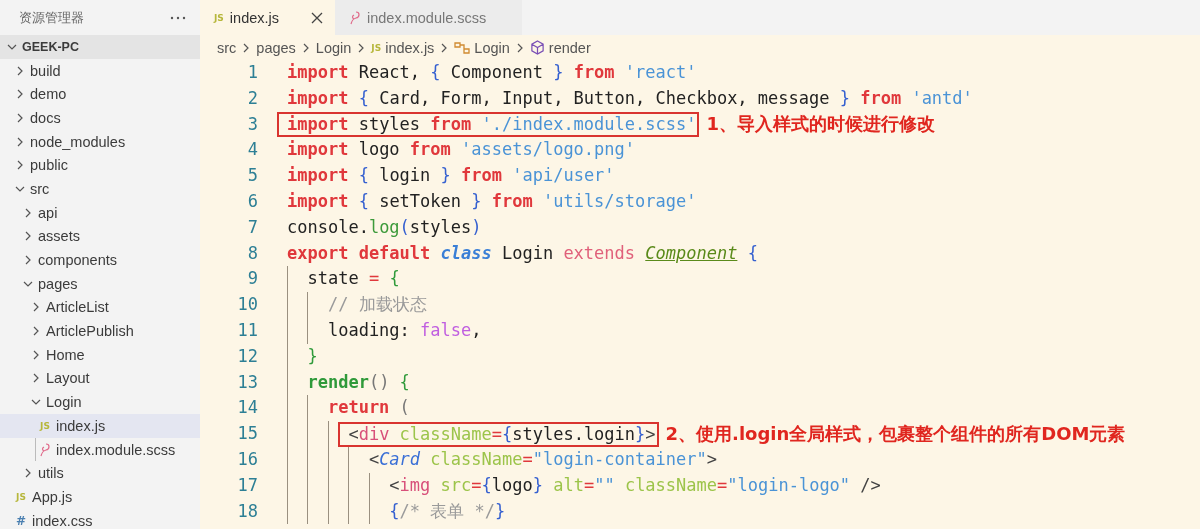 This screenshot has width=1200, height=529. What do you see at coordinates (100, 473) in the screenshot?
I see `tree-item: utils` at bounding box center [100, 473].